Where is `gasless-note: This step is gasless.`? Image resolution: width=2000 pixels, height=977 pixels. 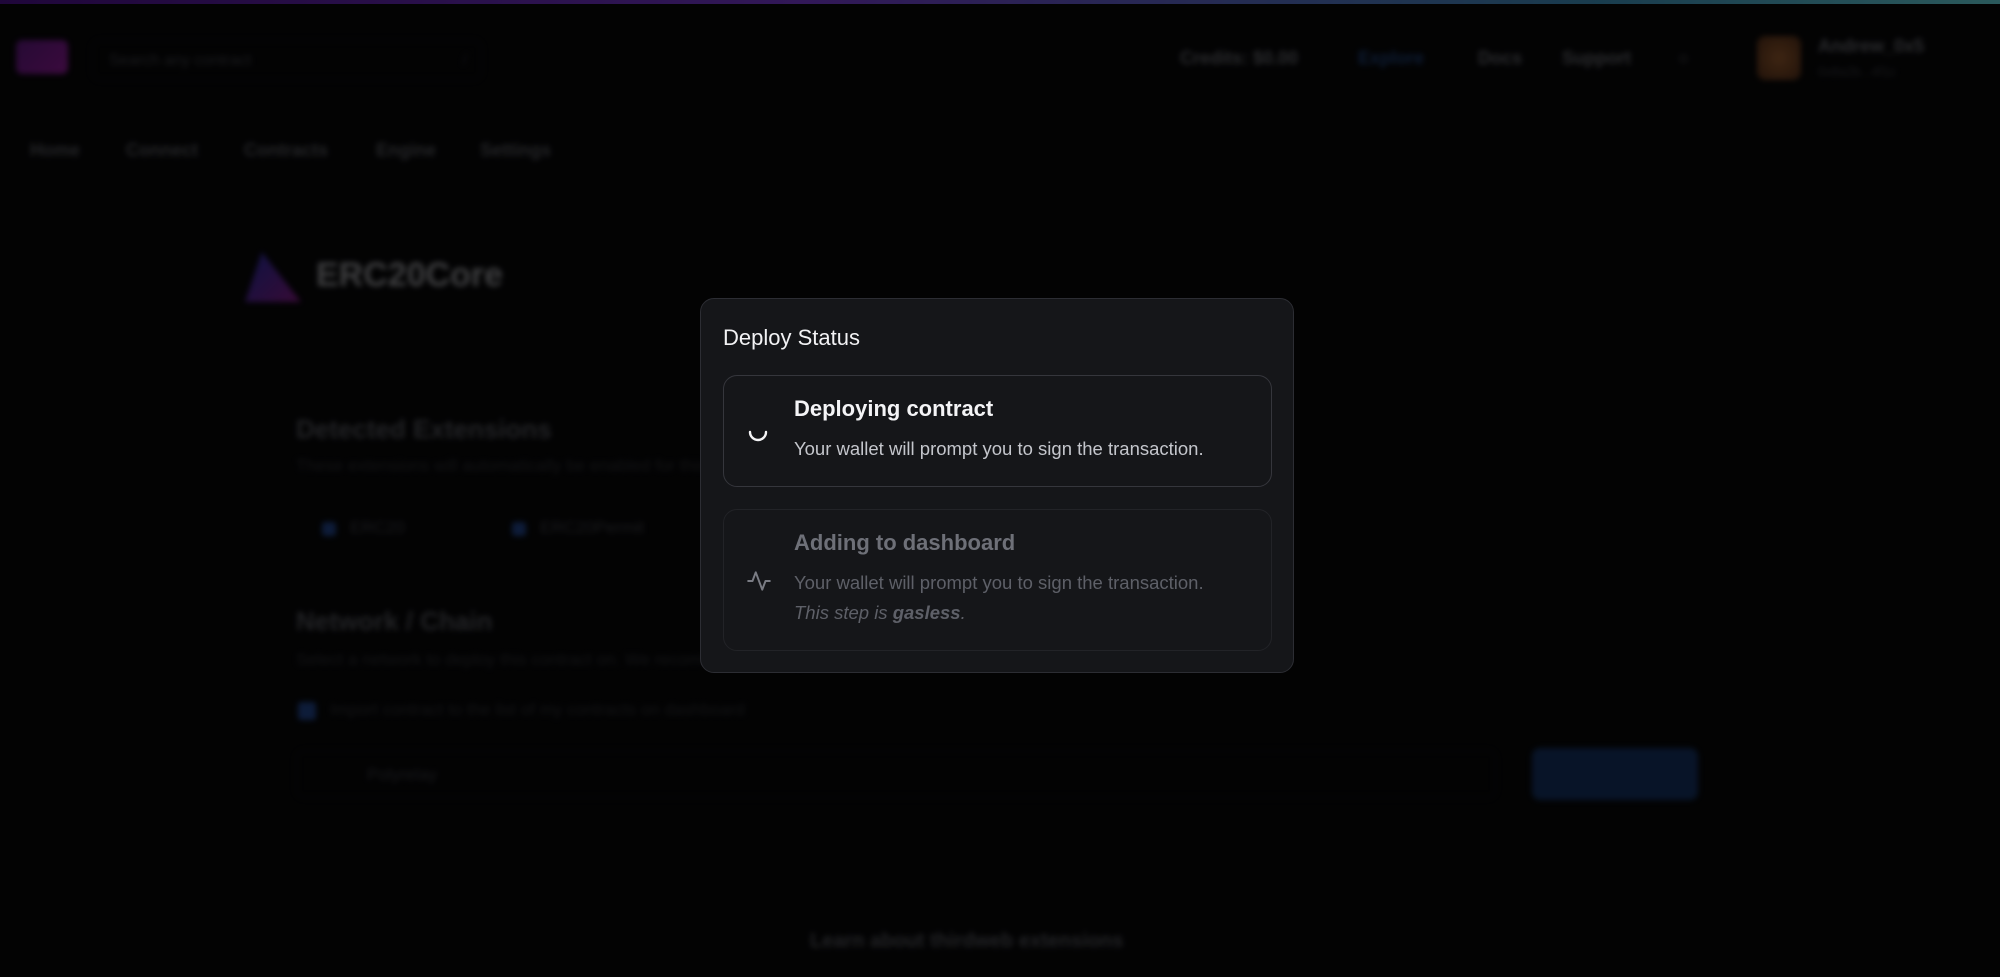
gasless-note: This step is gasless. is located at coordinates (999, 613).